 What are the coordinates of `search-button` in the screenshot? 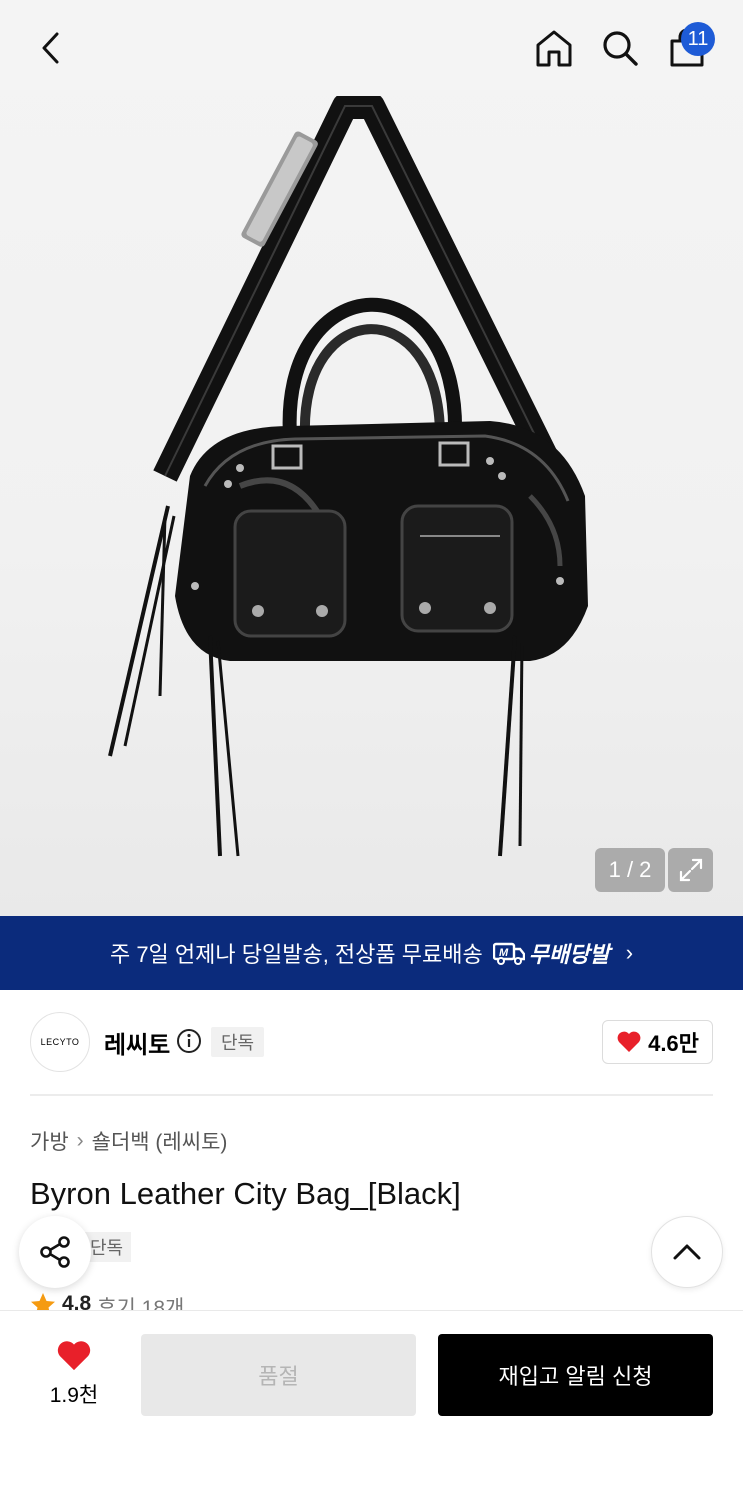 It's located at (620, 48).